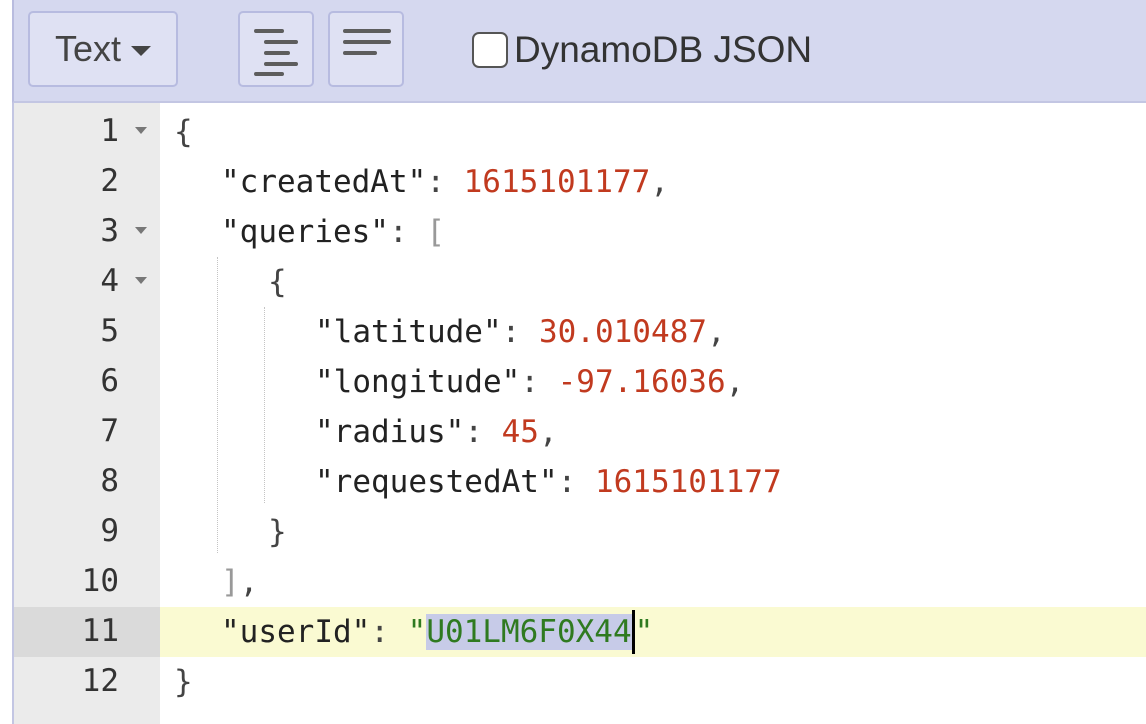 Image resolution: width=1146 pixels, height=724 pixels. Describe the element at coordinates (520, 332) in the screenshot. I see `code-line-5: "latitude": 30.010487,` at that location.